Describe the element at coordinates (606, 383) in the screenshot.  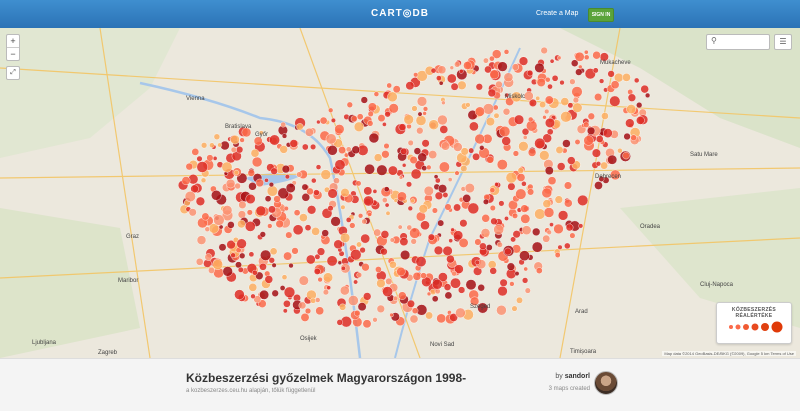
I see `author-avatar` at that location.